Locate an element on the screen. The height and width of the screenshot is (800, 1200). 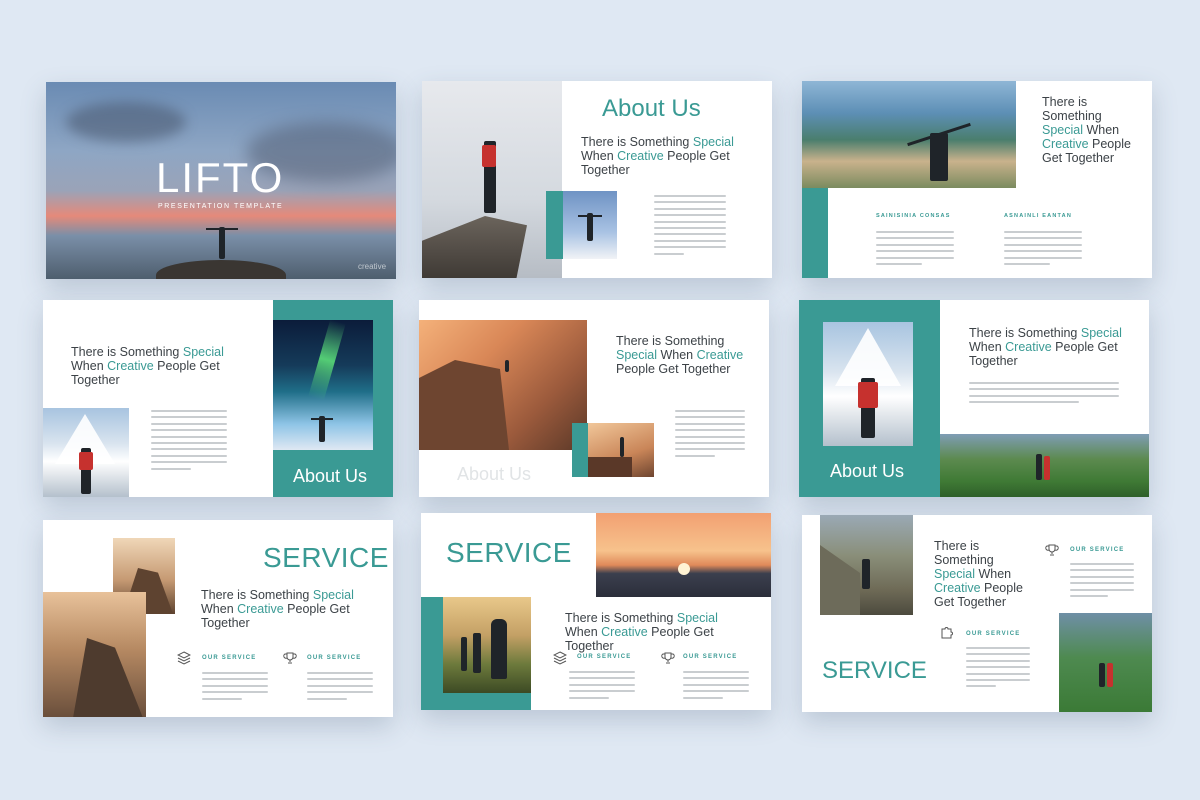
puzzle-icon is located at coordinates (947, 633).